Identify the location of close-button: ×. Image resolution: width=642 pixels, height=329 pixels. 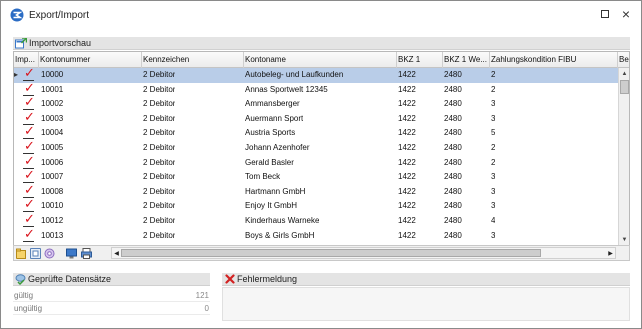
(626, 14).